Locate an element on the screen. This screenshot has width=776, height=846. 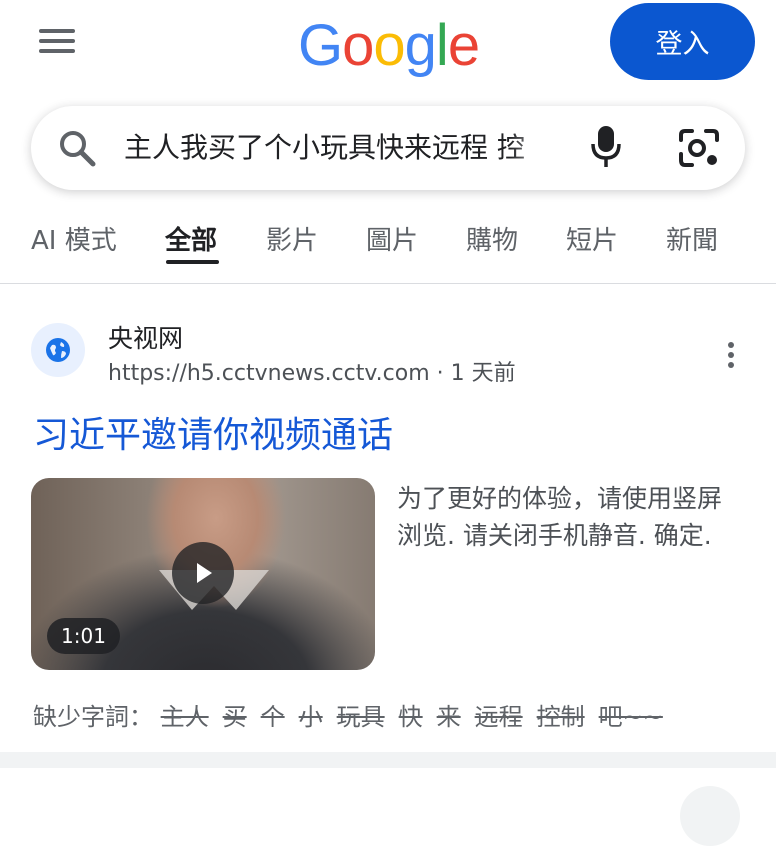
logo-letter: e is located at coordinates (463, 45).